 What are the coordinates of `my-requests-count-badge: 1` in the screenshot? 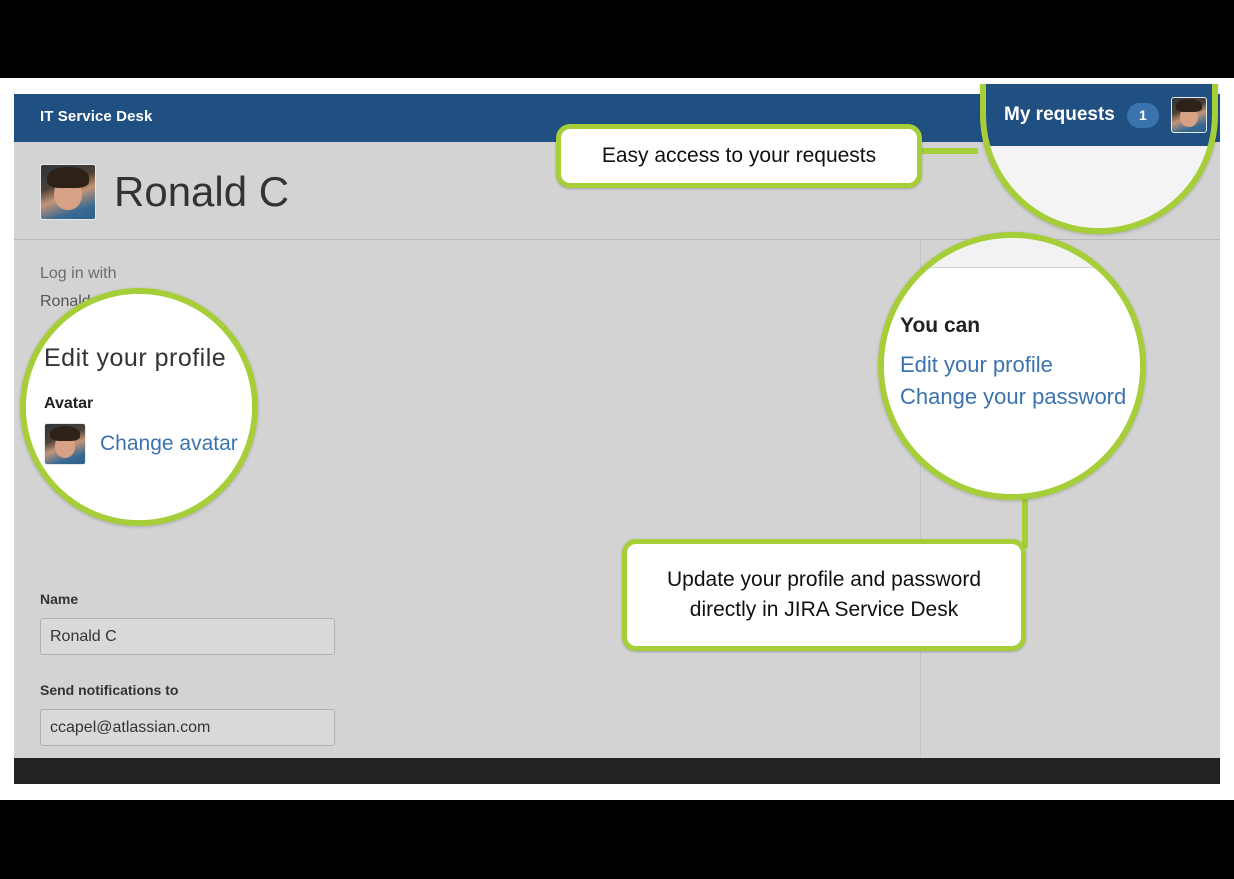 It's located at (1151, 118).